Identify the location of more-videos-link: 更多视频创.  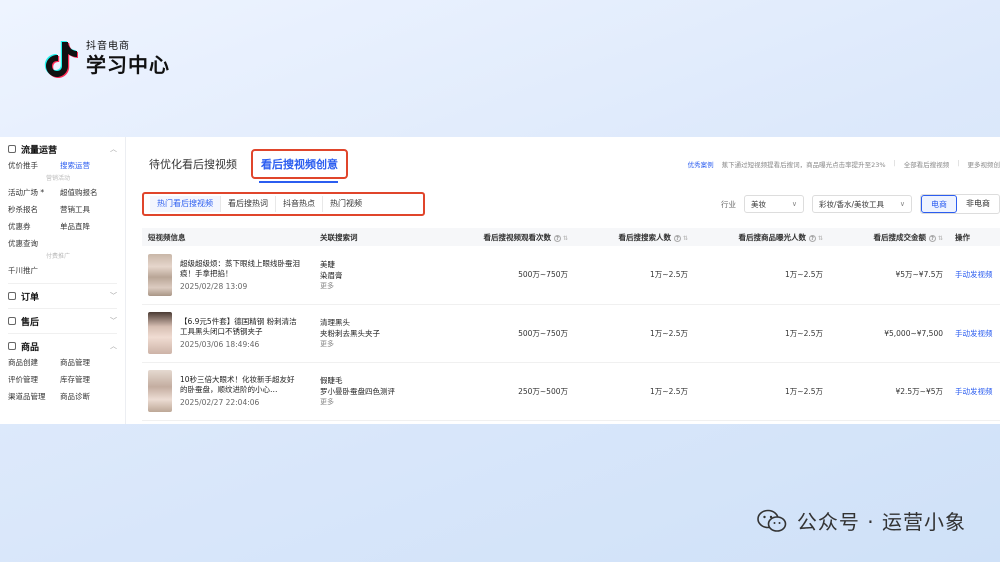
(984, 164).